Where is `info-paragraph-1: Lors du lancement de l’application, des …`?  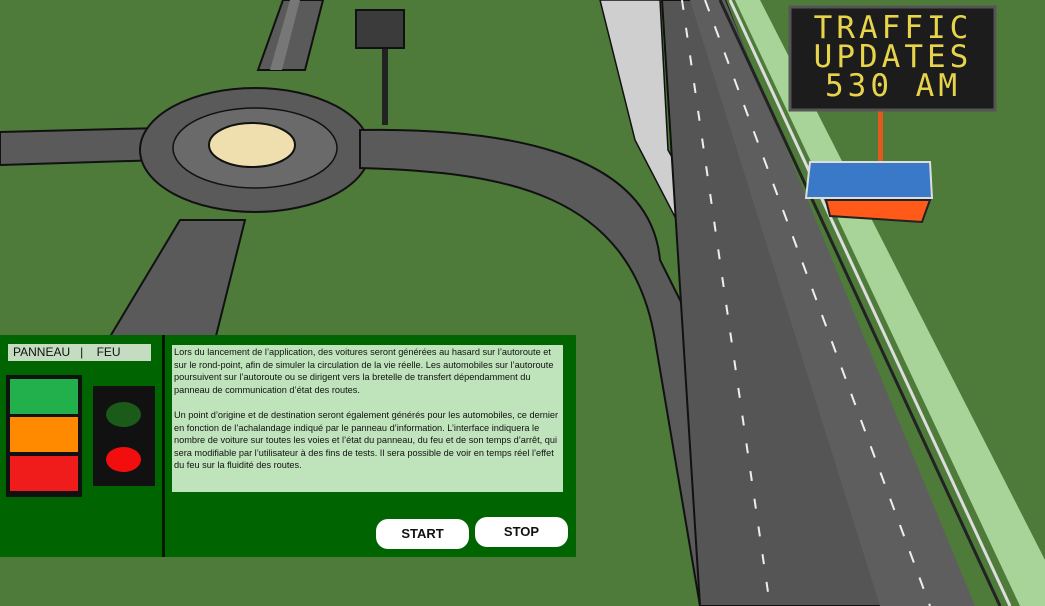
info-paragraph-1: Lors du lancement de l’application, des … is located at coordinates (364, 371).